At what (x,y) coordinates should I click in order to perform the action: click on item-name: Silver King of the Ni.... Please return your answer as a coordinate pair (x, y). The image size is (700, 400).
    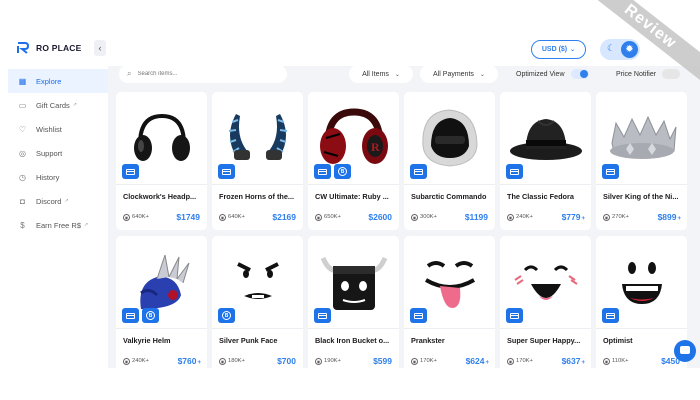
    Looking at the image, I should click on (641, 196).